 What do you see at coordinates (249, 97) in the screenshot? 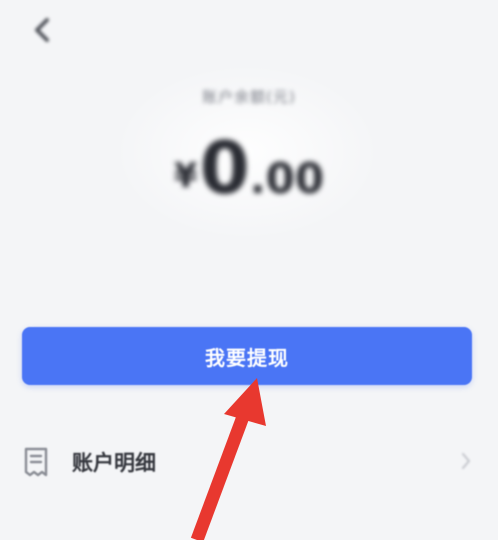
I see `balance-label: 账户余额(元)` at bounding box center [249, 97].